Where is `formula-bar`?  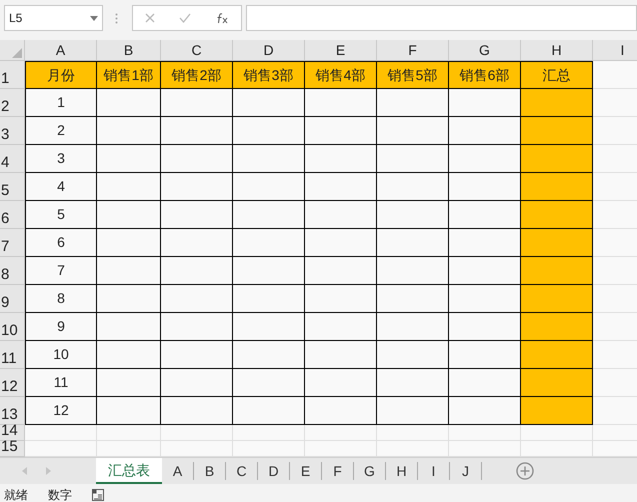 formula-bar is located at coordinates (441, 18).